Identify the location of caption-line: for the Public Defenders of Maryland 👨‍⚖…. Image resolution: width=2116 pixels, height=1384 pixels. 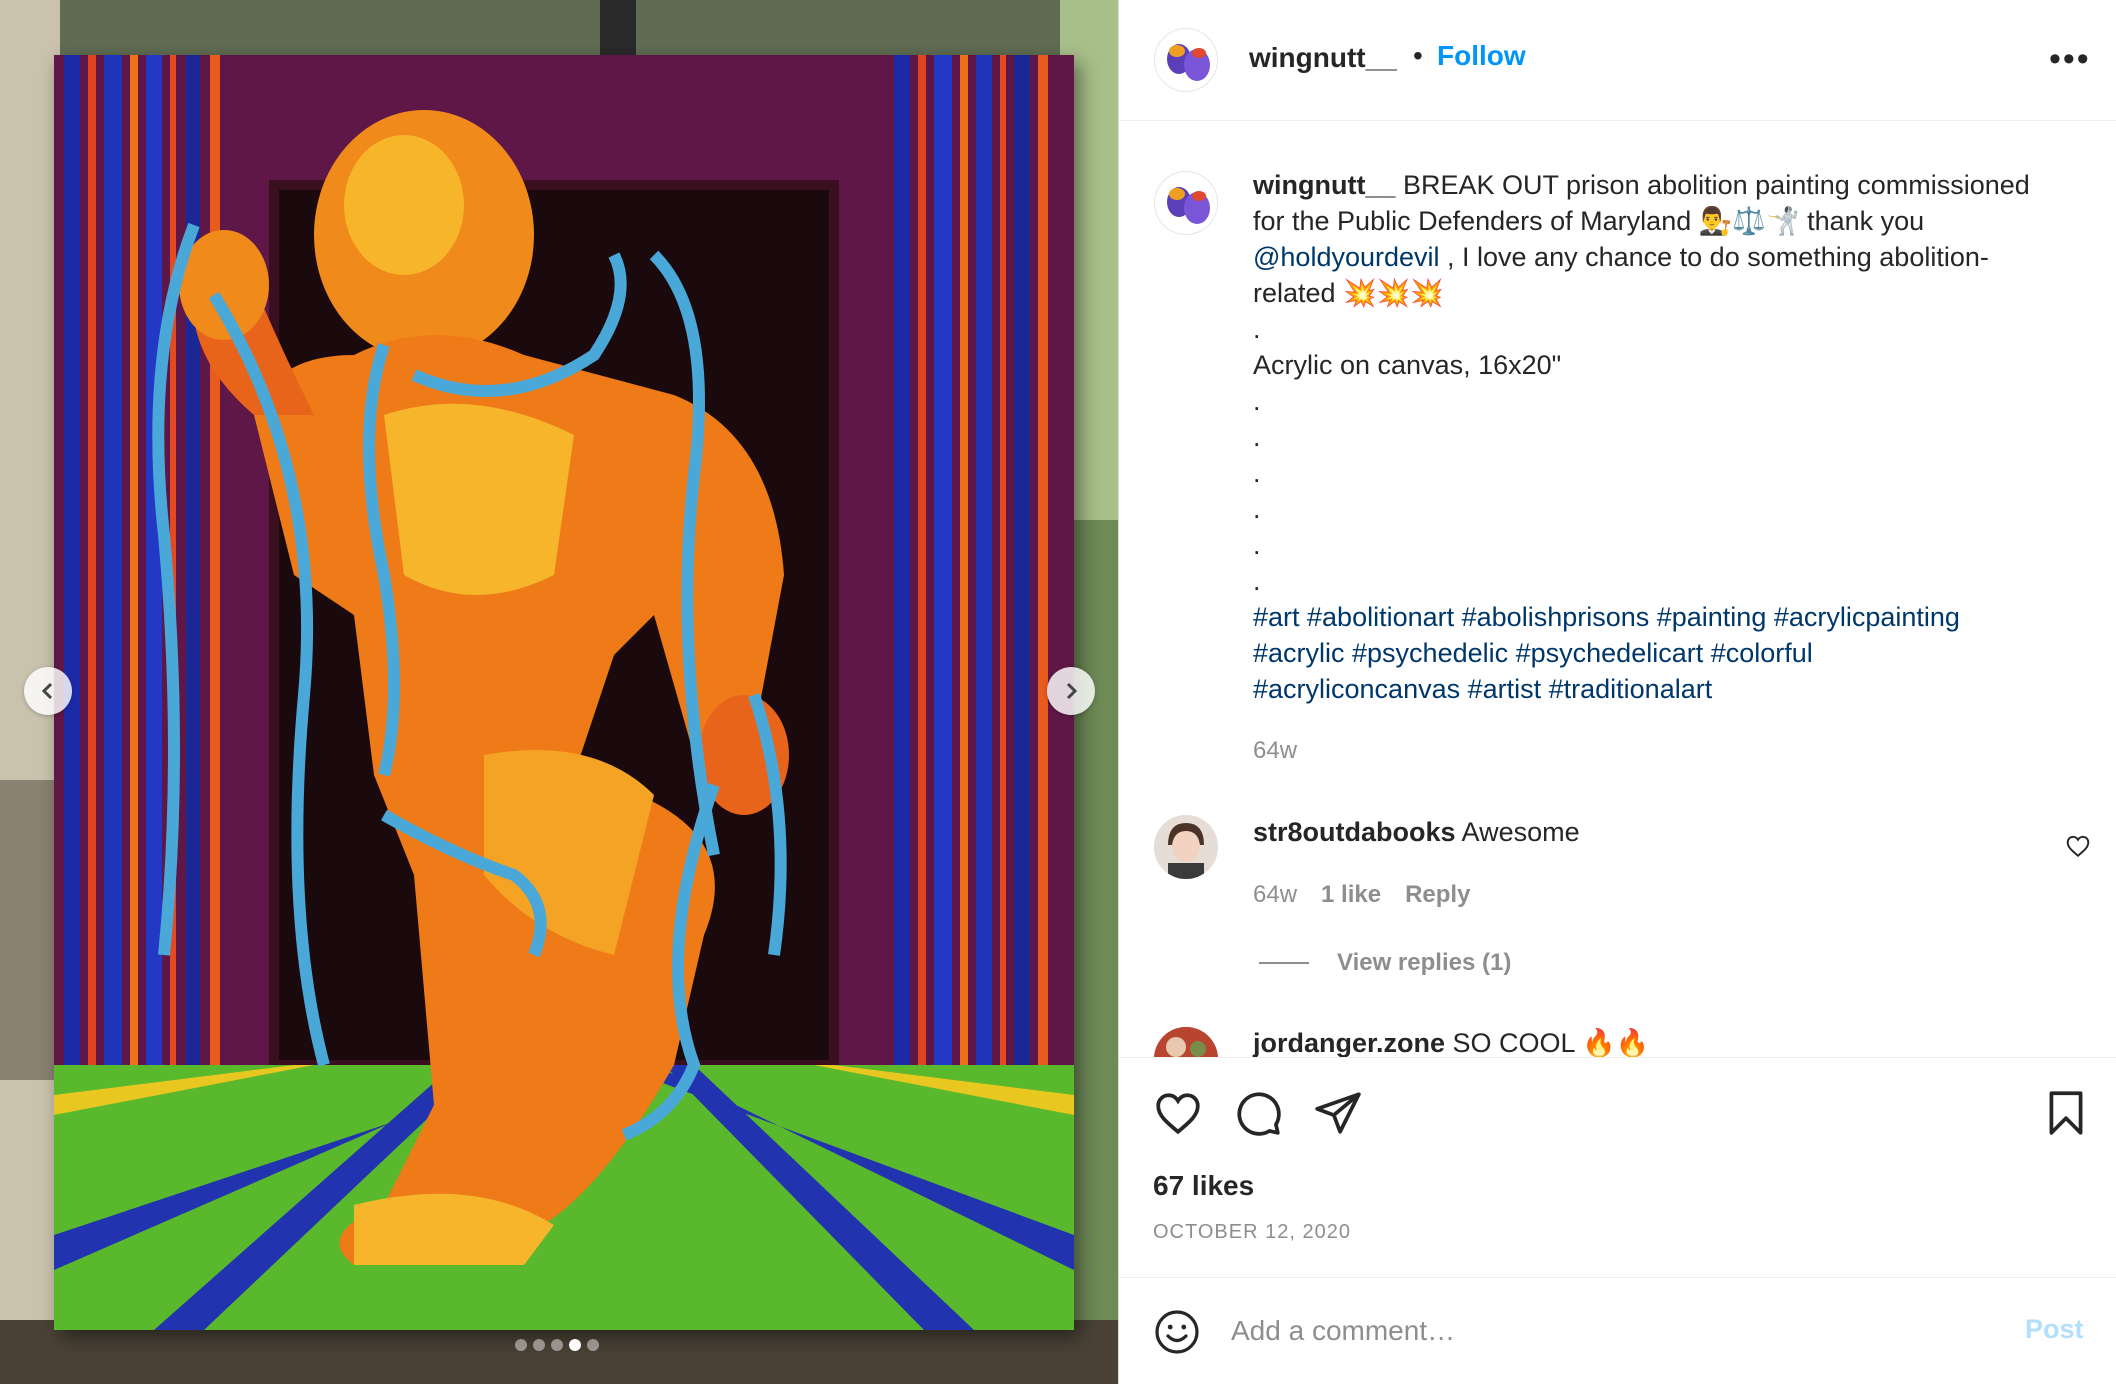
(1589, 221).